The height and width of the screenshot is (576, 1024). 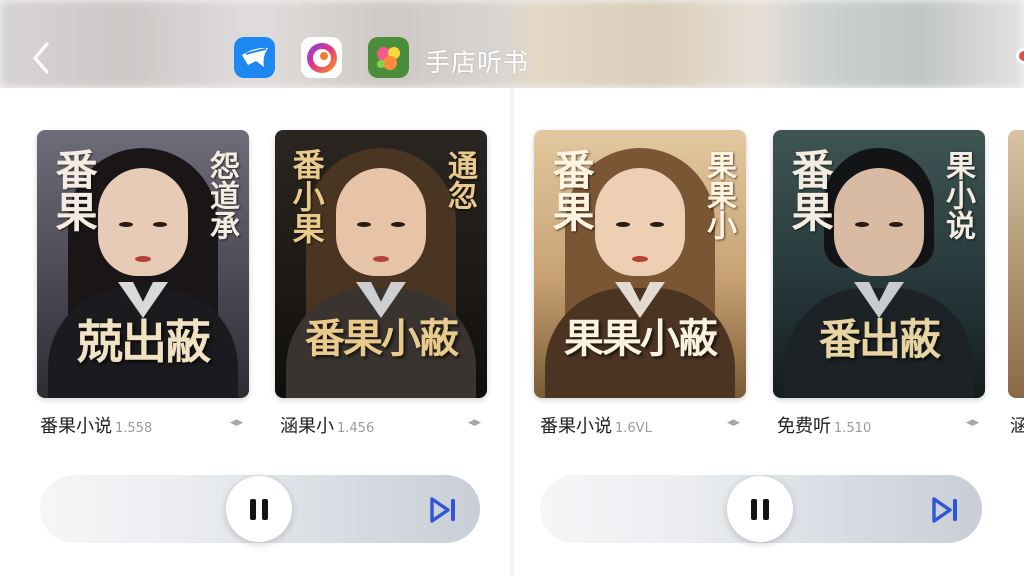 I want to click on cover-side-text-right: 果小说, so click(x=957, y=195).